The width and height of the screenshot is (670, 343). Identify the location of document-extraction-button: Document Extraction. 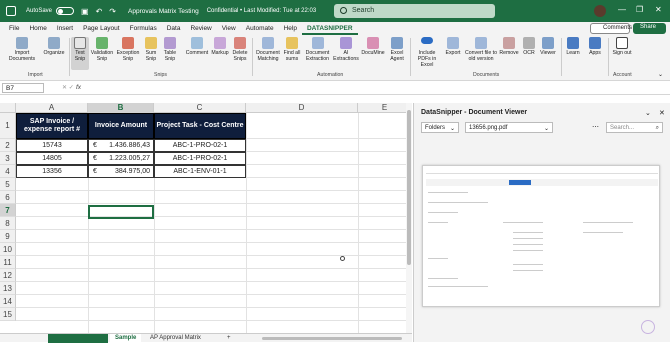
(317, 49).